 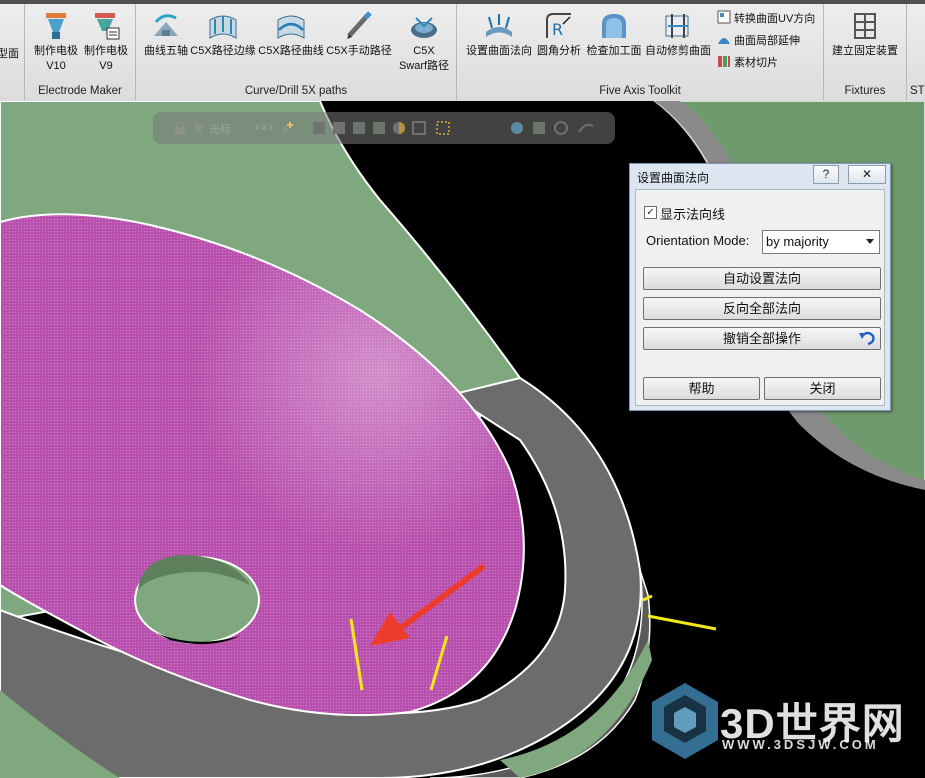 What do you see at coordinates (424, 66) in the screenshot?
I see `c5x-swarf-label2: Swarf路径` at bounding box center [424, 66].